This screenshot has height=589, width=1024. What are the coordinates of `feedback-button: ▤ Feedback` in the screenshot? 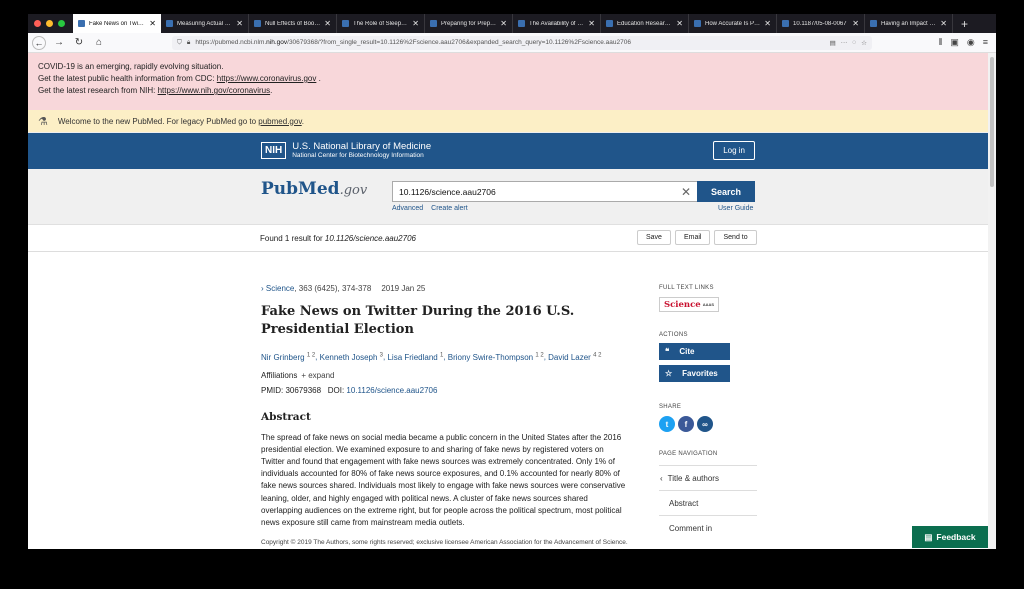 It's located at (950, 537).